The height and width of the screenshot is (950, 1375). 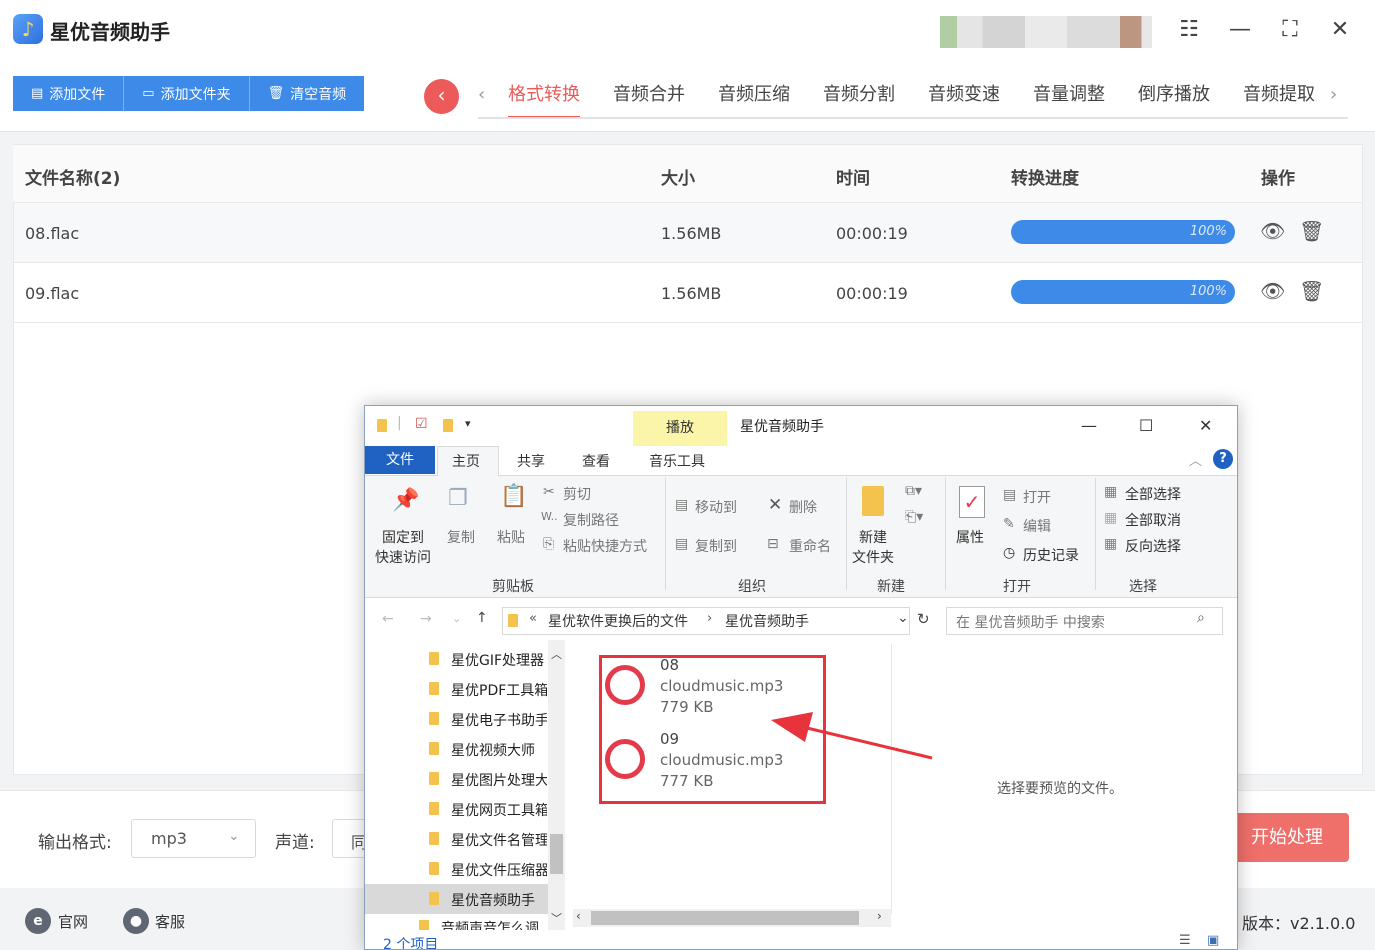 I want to click on row-filename: 08.flac, so click(x=52, y=233).